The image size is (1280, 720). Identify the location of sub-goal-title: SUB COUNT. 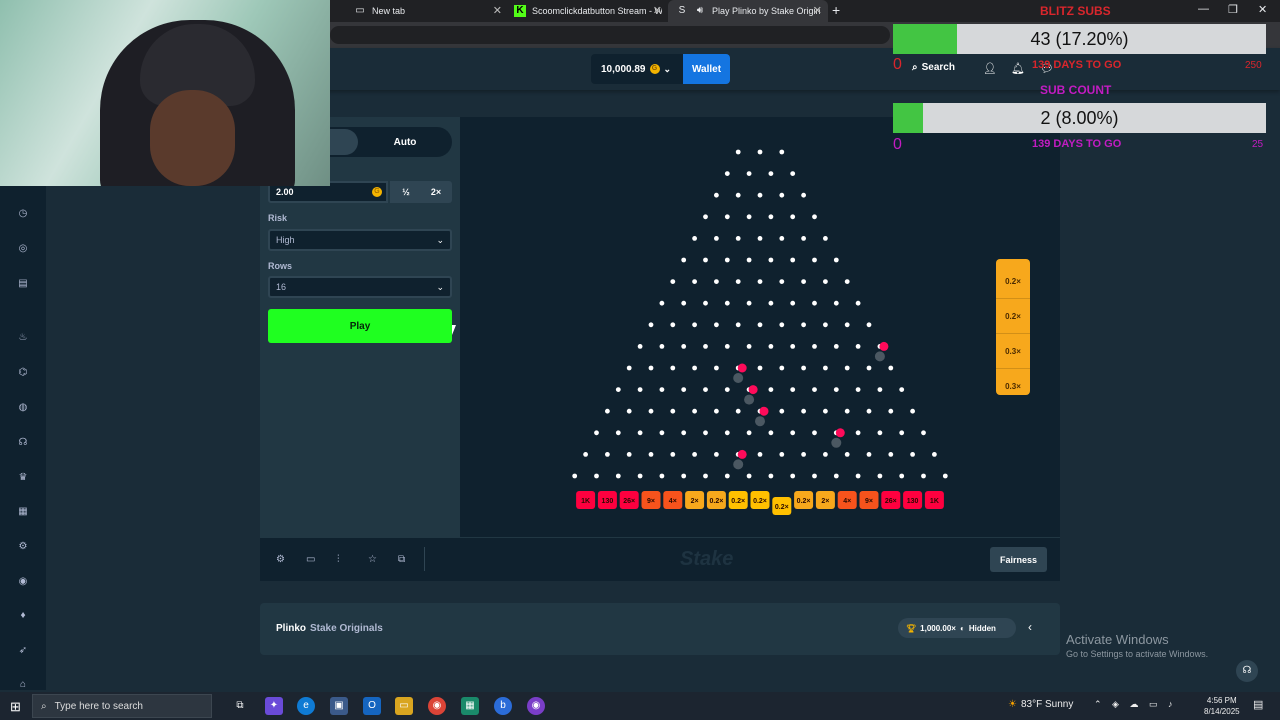
(1076, 90).